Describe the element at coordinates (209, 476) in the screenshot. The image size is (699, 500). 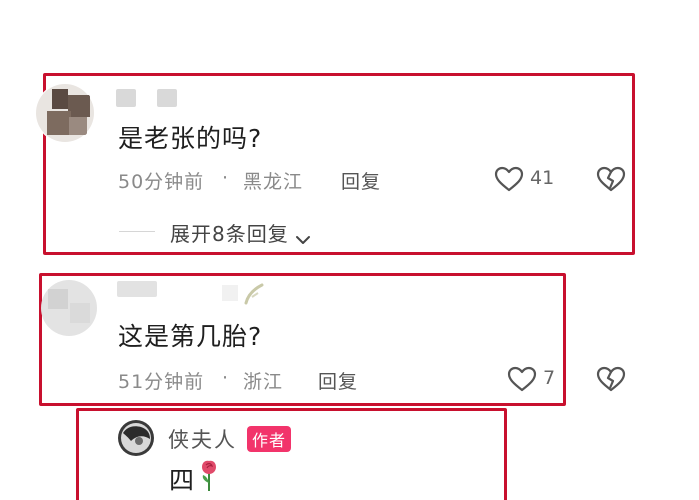
I see `rose-icon` at that location.